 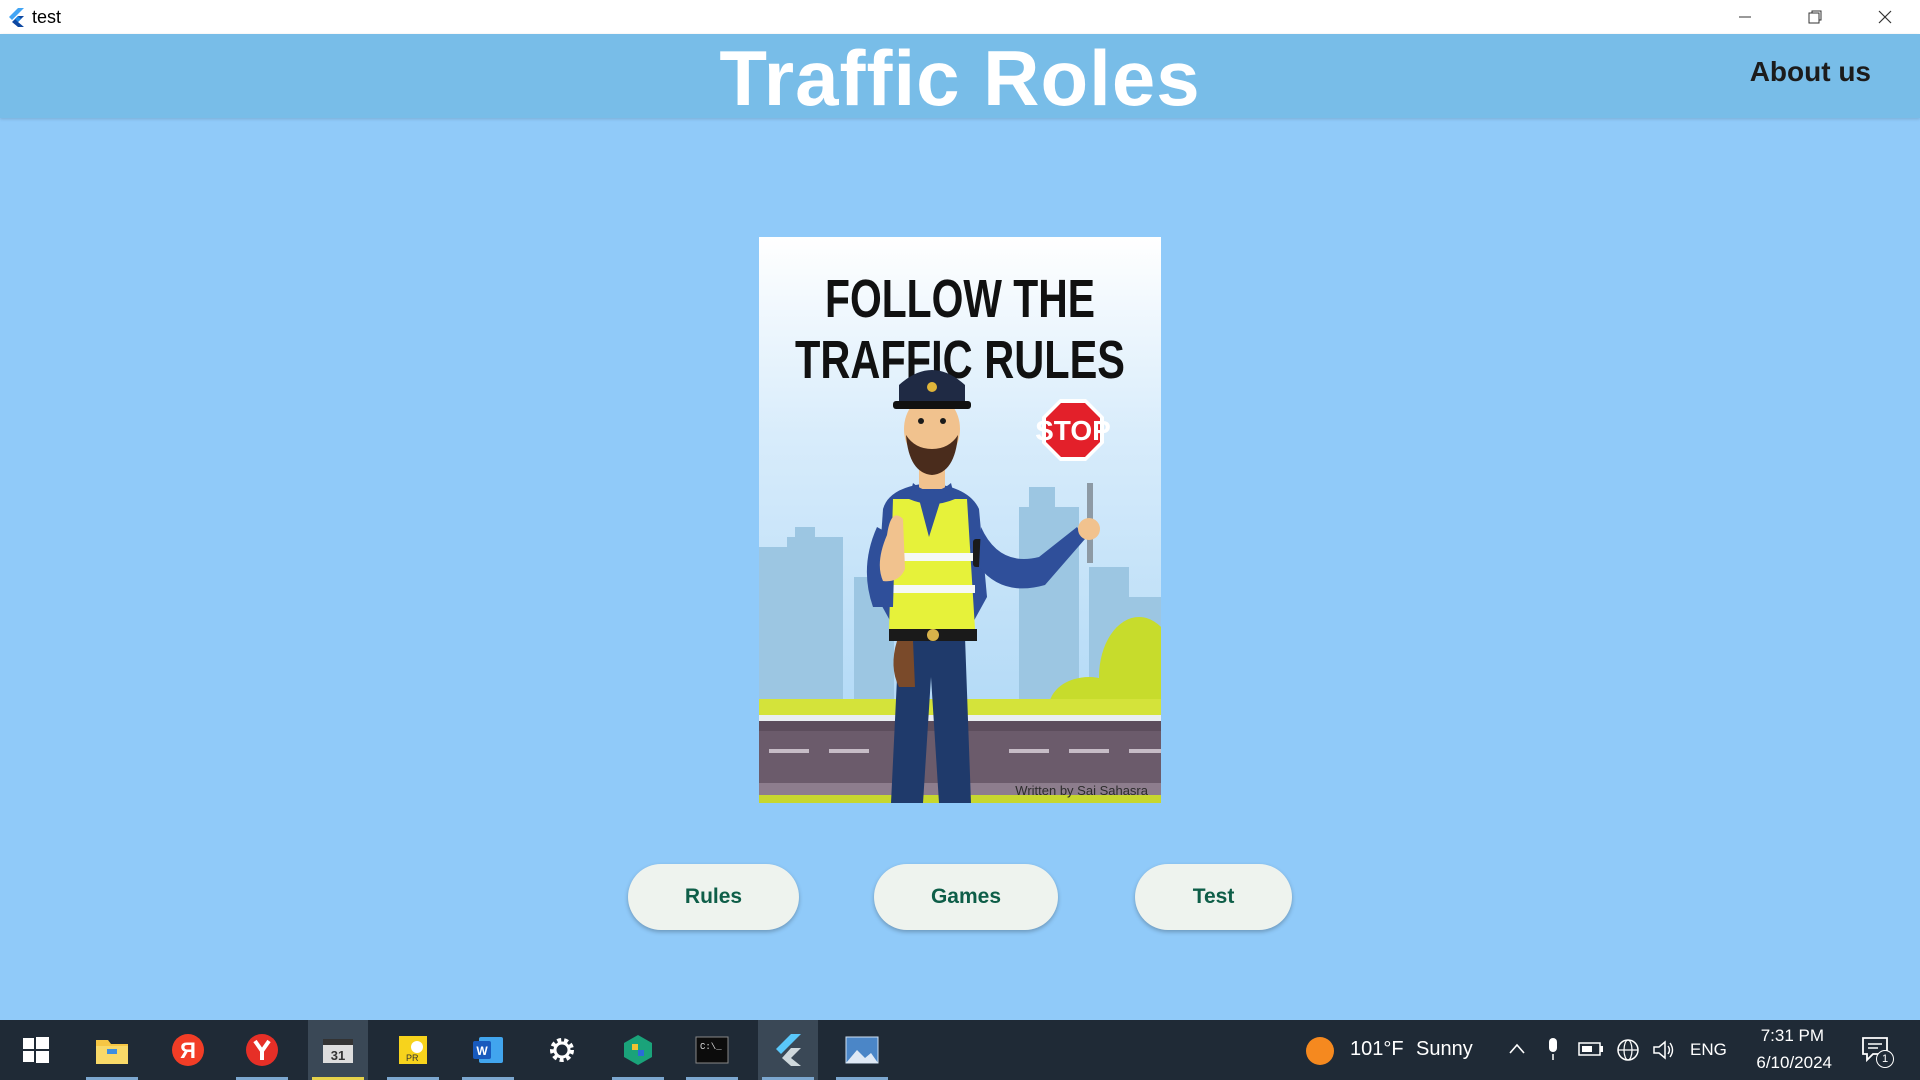 I want to click on window-title: test, so click(x=47, y=16).